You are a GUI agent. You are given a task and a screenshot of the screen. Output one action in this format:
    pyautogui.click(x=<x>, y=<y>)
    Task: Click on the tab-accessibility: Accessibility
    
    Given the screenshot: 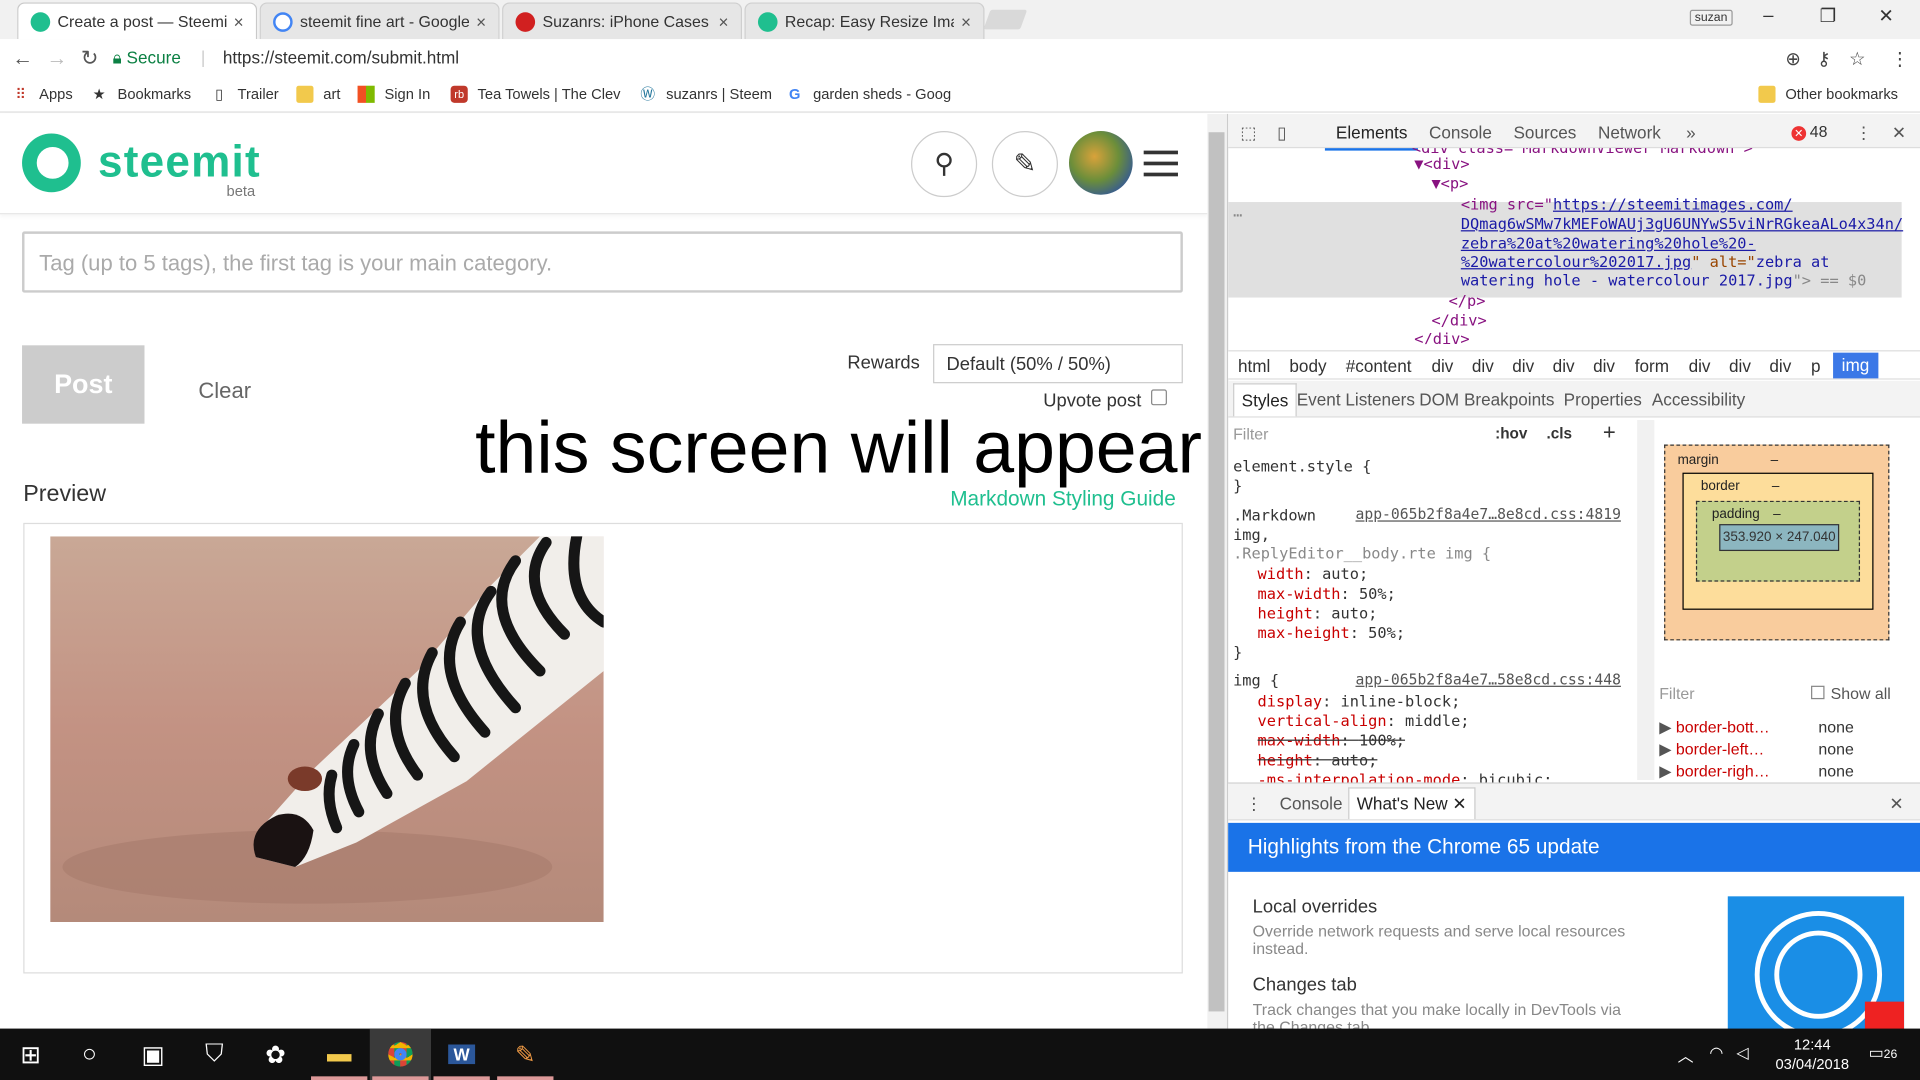 What is the action you would take?
    pyautogui.click(x=1698, y=399)
    